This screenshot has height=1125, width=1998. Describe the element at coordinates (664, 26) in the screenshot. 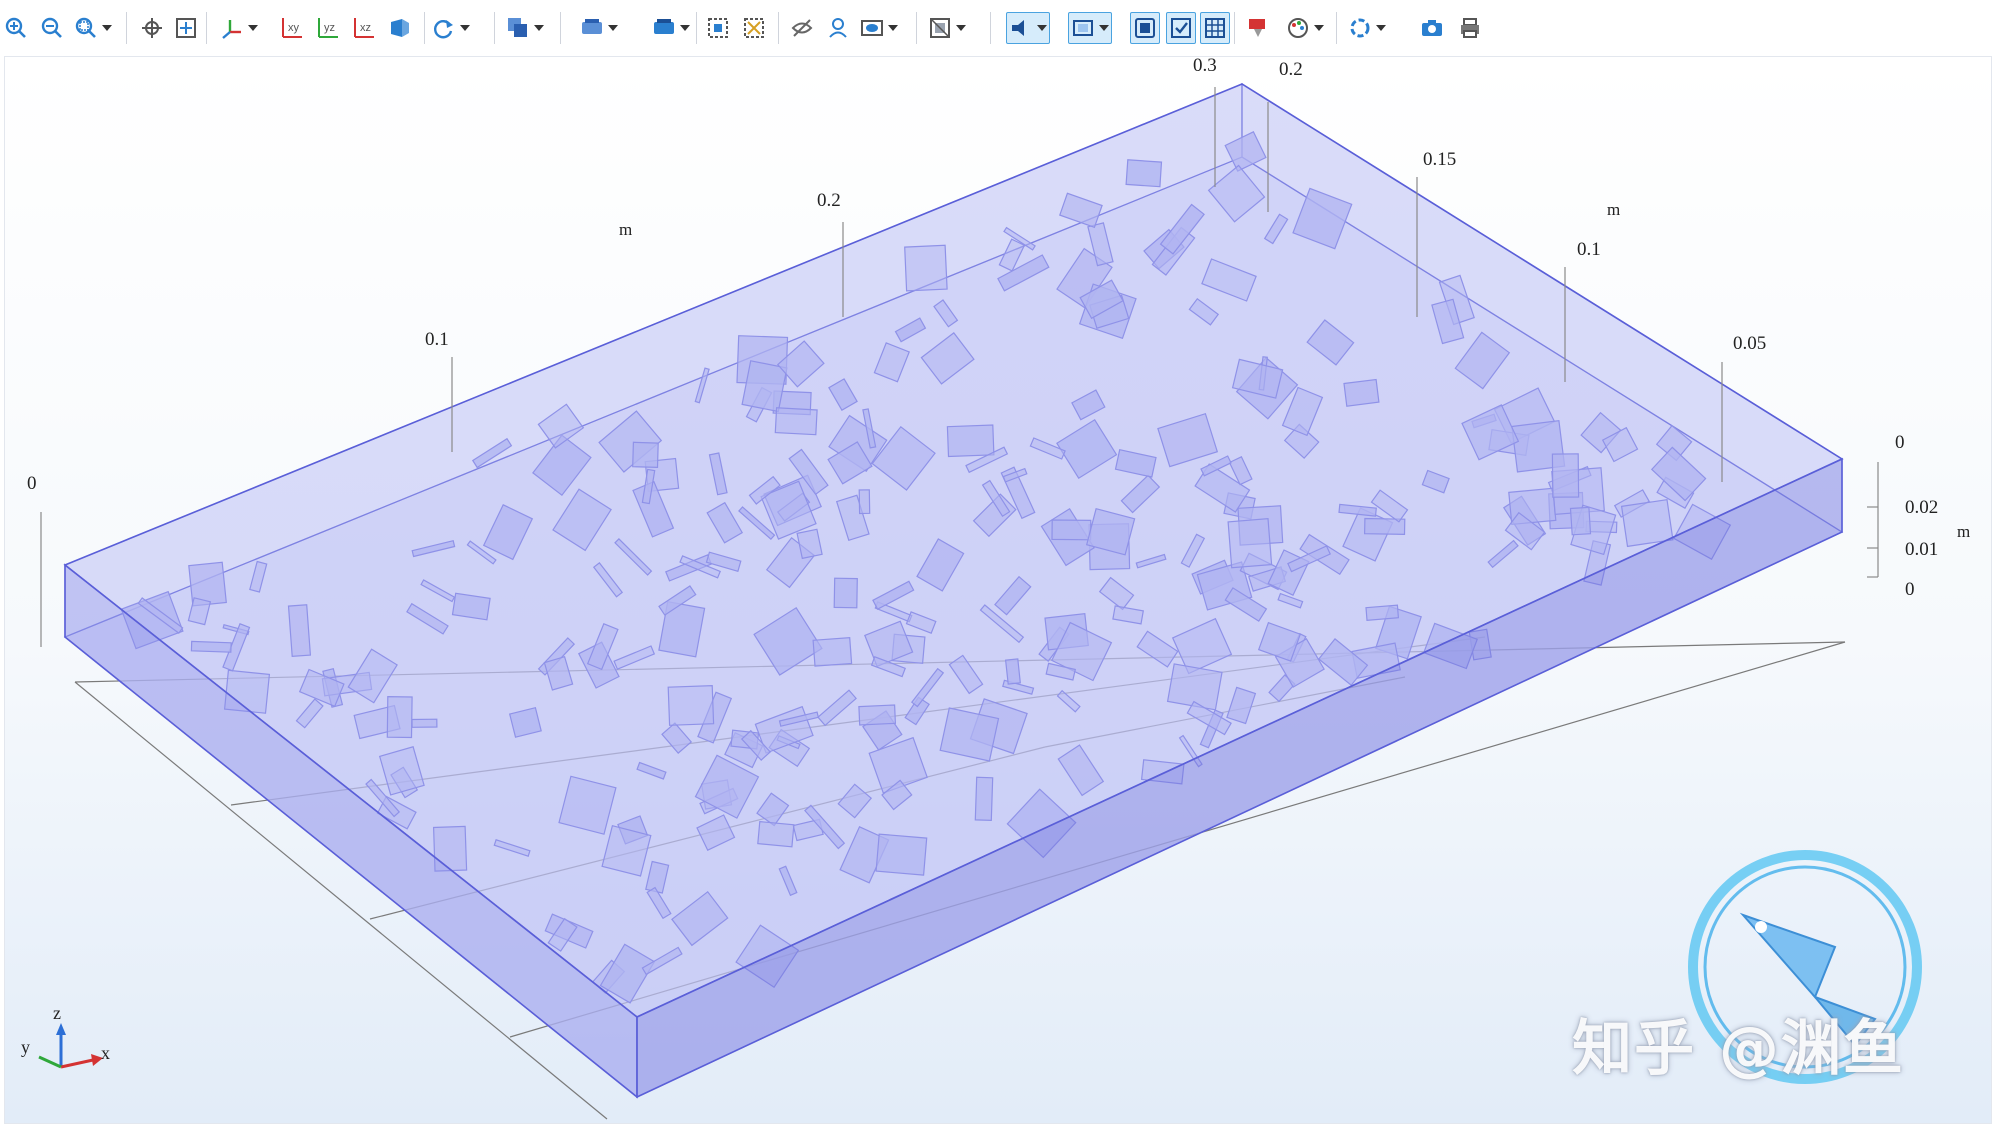

I see `select-all-icon` at that location.